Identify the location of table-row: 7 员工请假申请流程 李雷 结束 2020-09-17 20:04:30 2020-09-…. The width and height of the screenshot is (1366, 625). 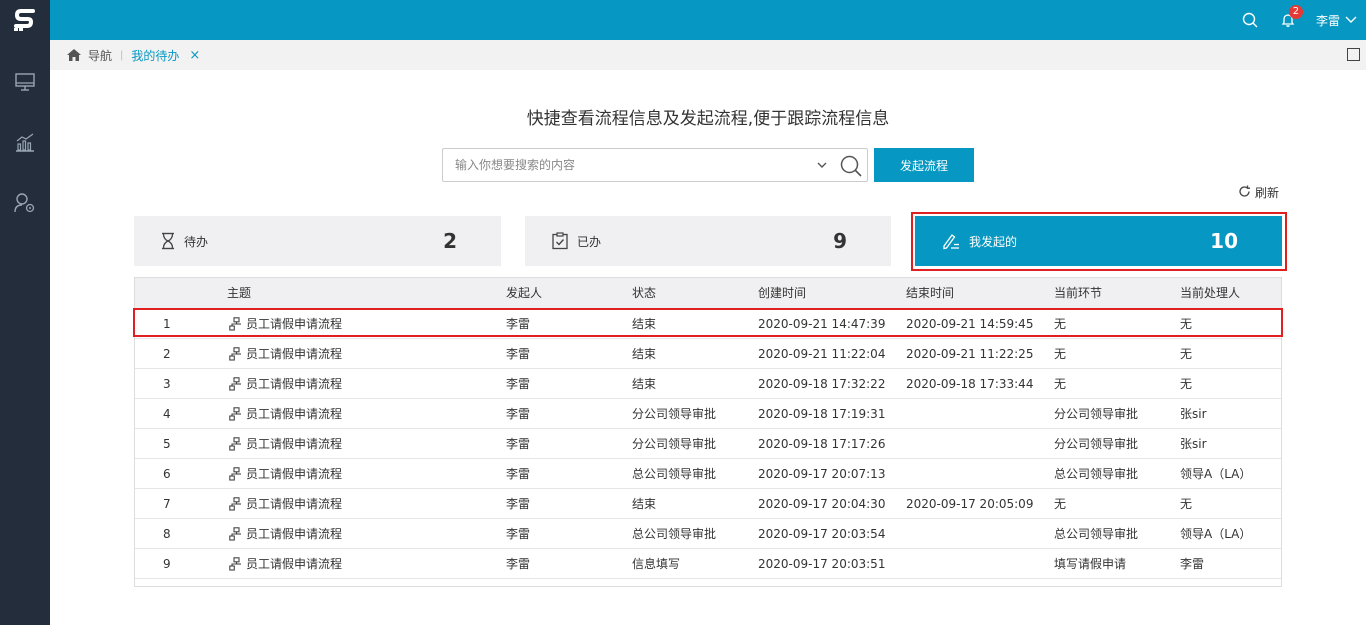
(708, 503).